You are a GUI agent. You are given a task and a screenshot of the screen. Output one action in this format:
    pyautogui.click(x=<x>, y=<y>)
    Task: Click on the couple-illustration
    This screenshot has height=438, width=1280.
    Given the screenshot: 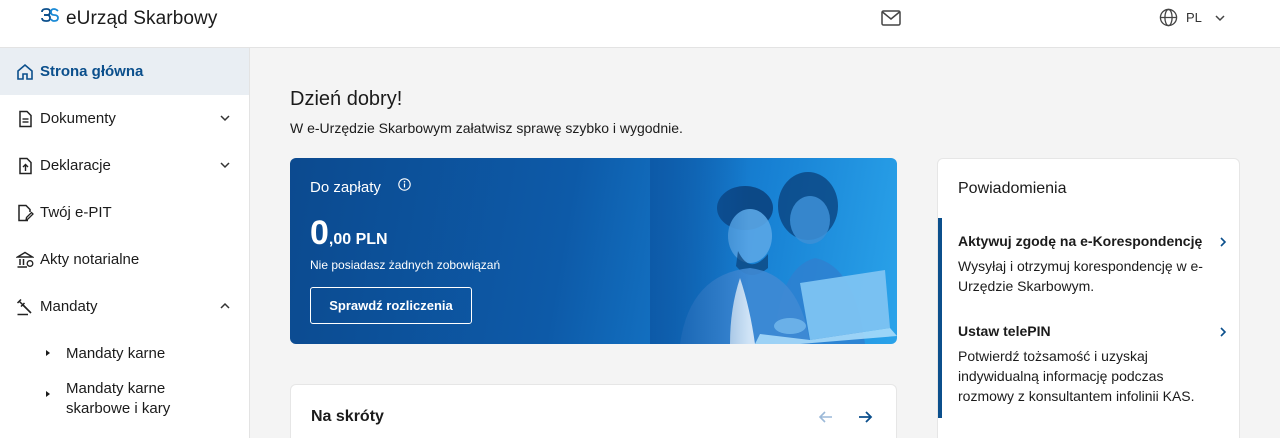 What is the action you would take?
    pyautogui.click(x=773, y=251)
    